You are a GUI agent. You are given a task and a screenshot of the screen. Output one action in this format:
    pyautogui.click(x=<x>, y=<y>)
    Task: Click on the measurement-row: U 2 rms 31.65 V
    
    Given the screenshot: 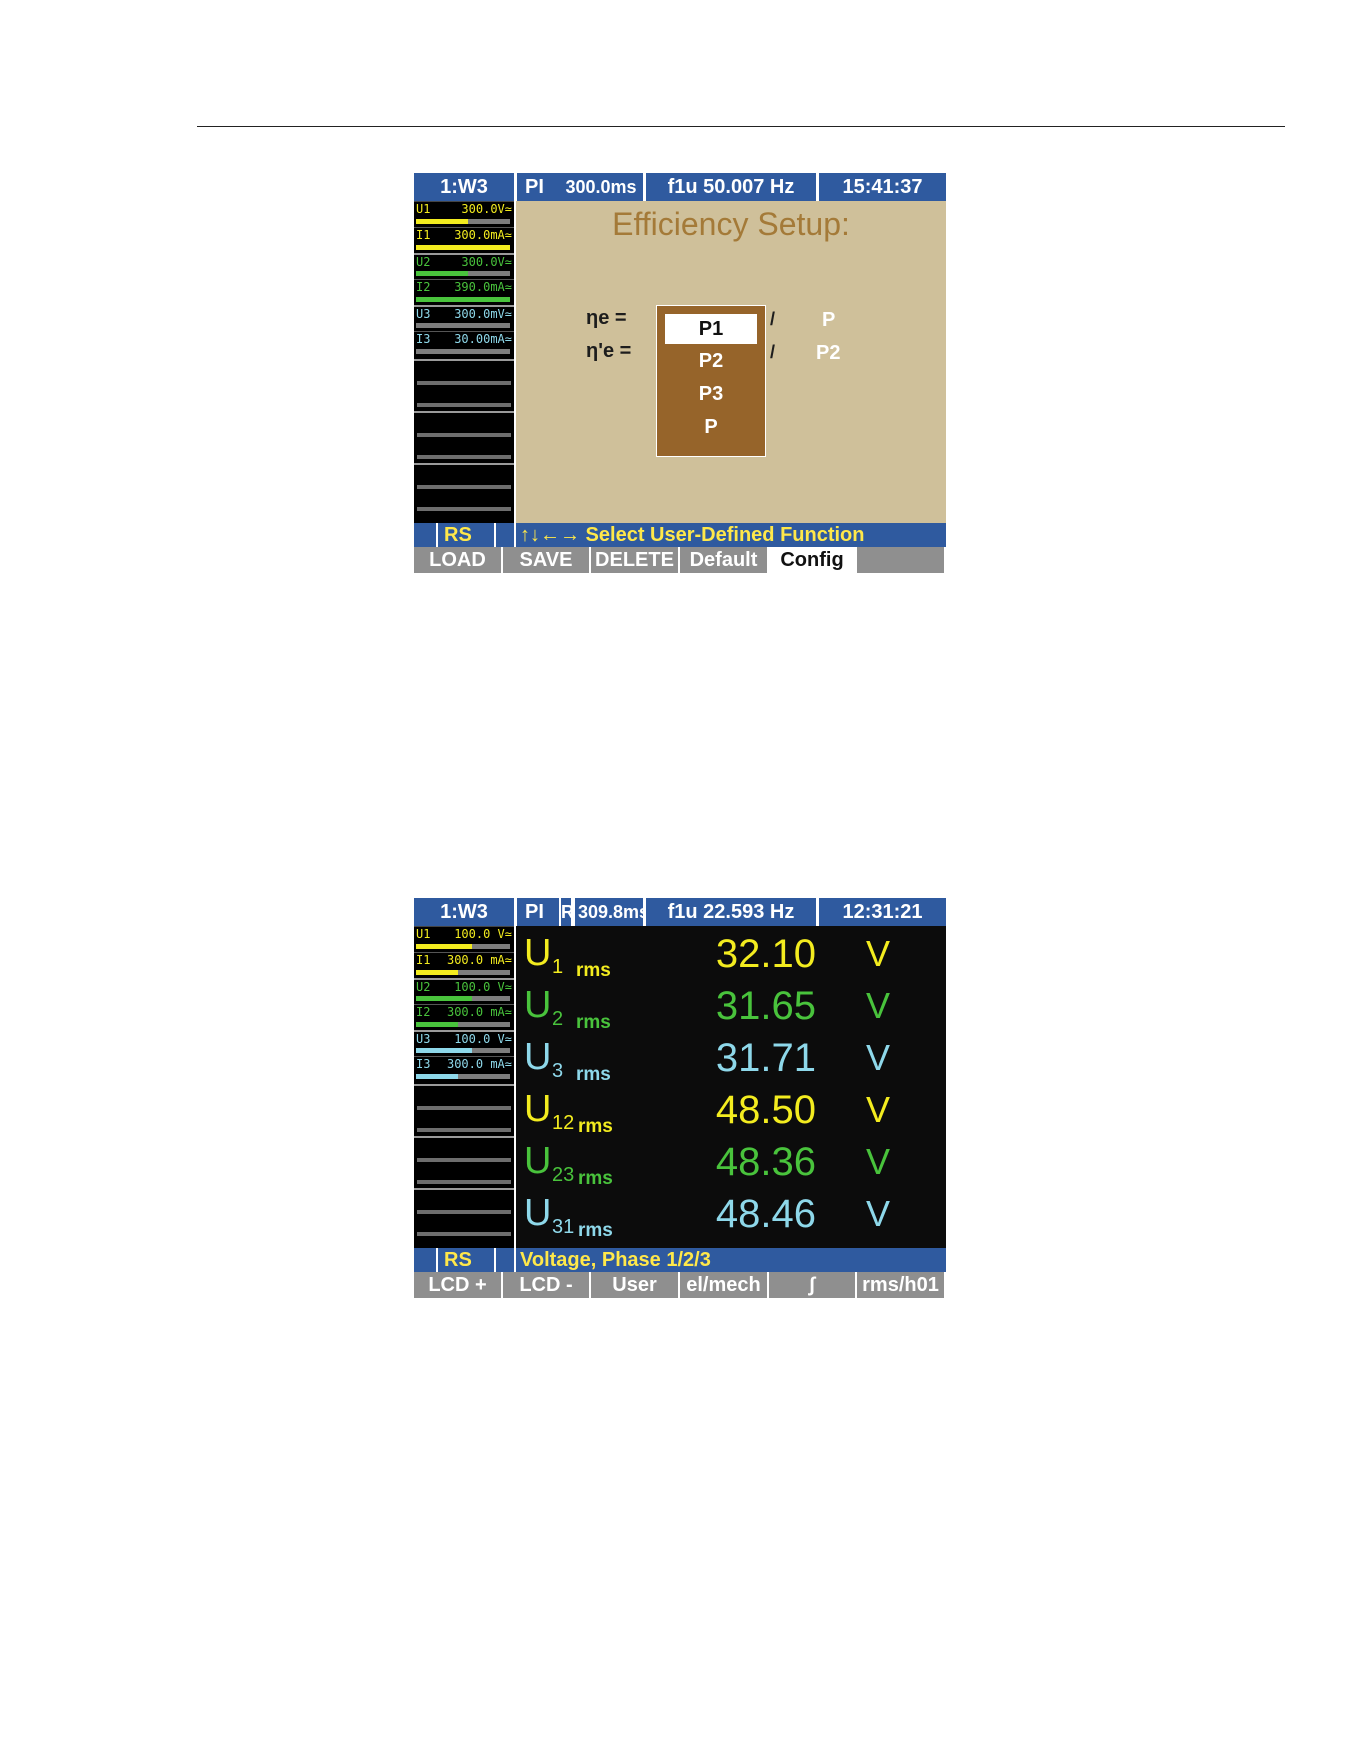 What is the action you would take?
    pyautogui.click(x=731, y=1008)
    